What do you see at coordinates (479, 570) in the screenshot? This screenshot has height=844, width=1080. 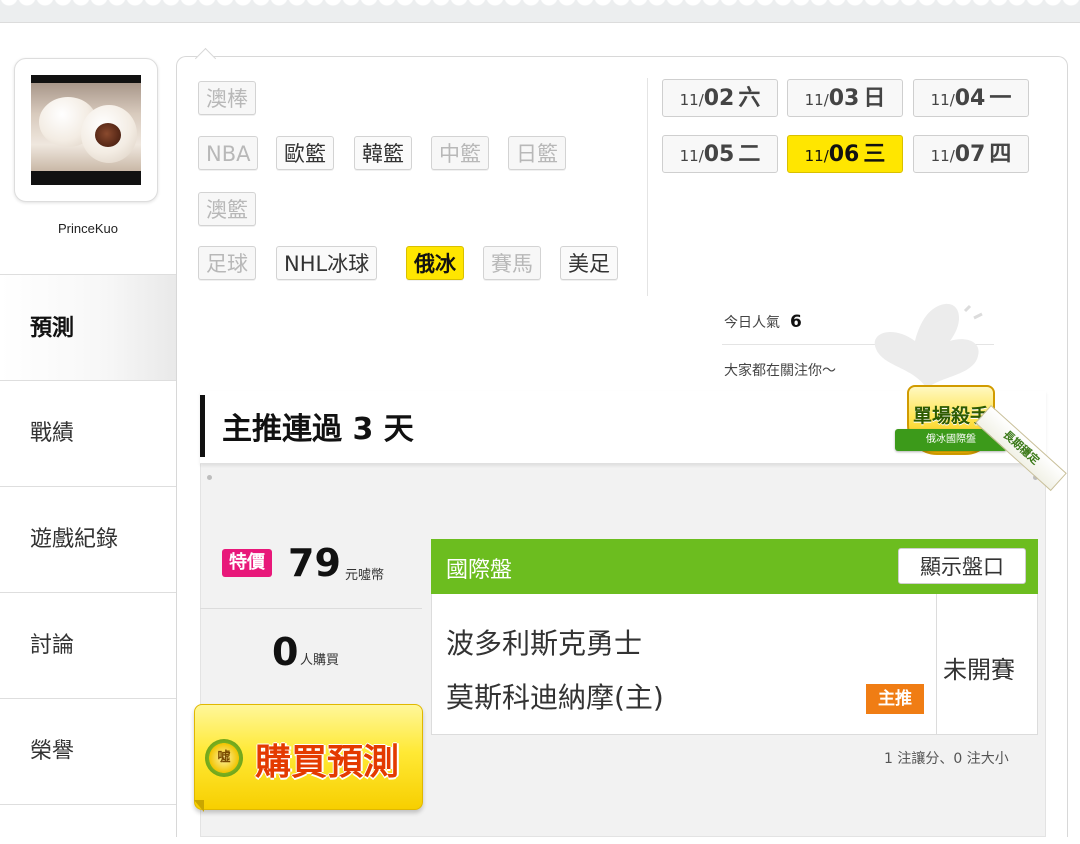 I see `match-market-title: 國際盤` at bounding box center [479, 570].